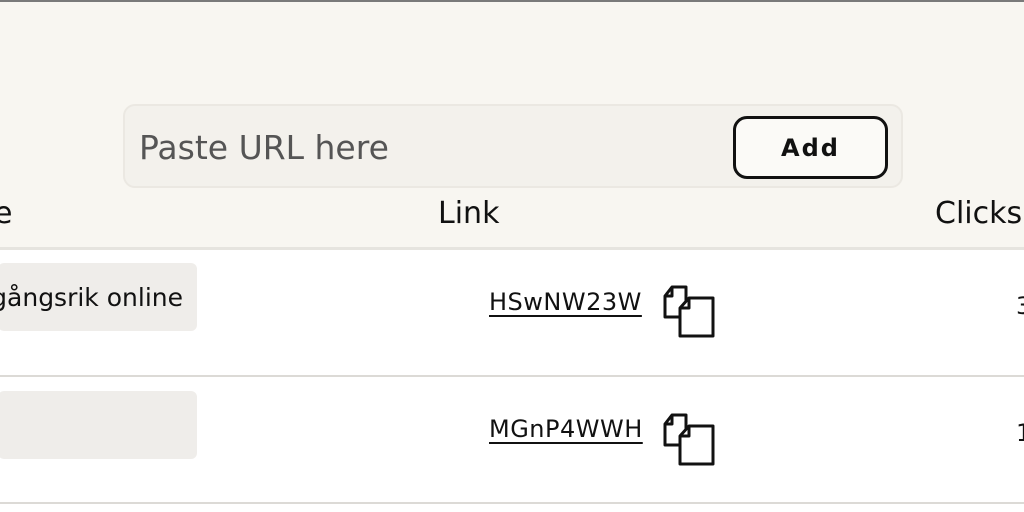  I want to click on short-link: HSwNW23W, so click(565, 302).